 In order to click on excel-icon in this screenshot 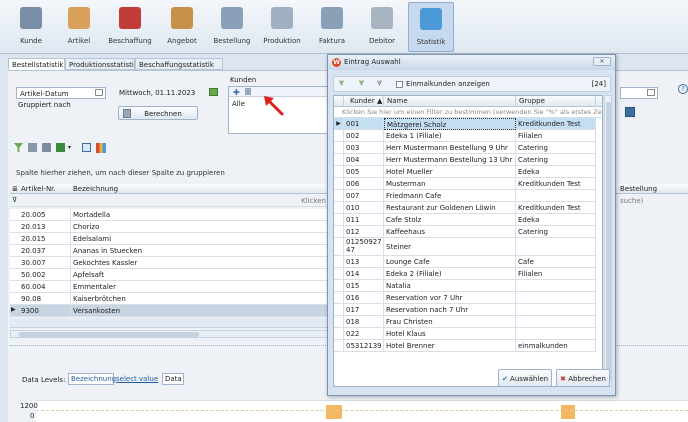, I will do `click(60, 147)`.